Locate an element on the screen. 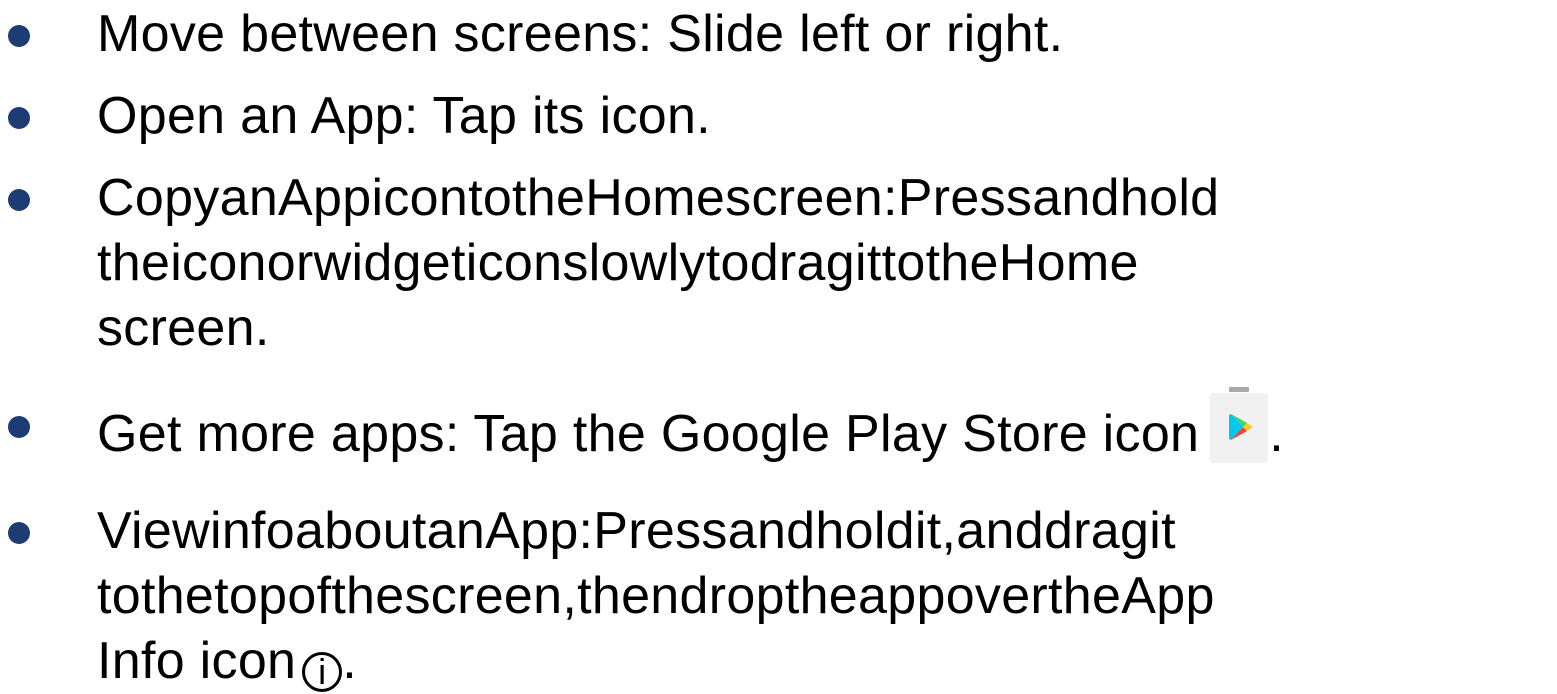  word: App: is located at coordinates (539, 531).